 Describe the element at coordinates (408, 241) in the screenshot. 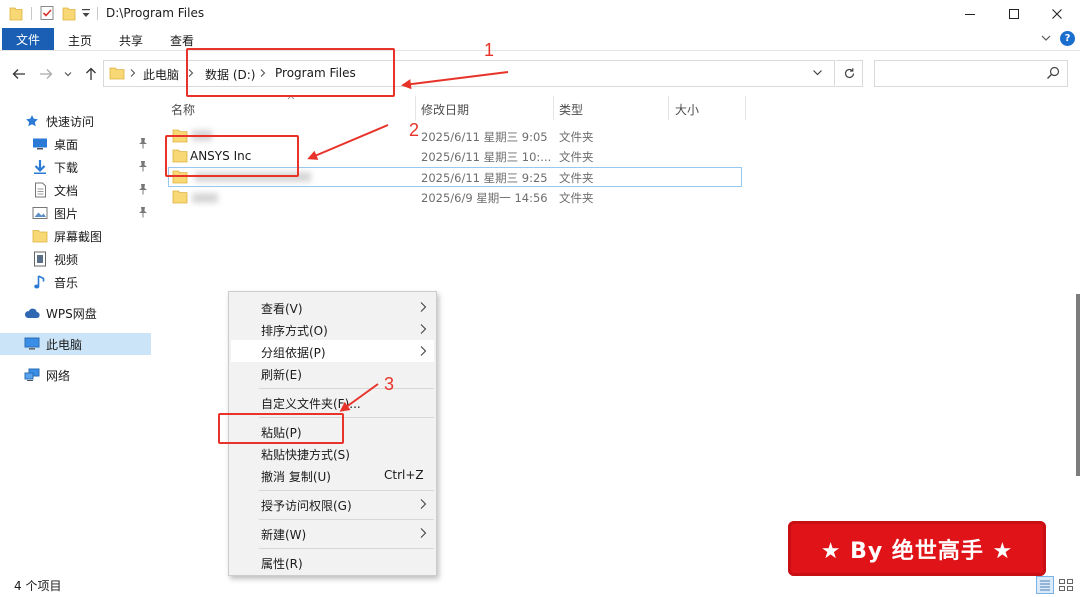

I see `annotation-arrows` at that location.